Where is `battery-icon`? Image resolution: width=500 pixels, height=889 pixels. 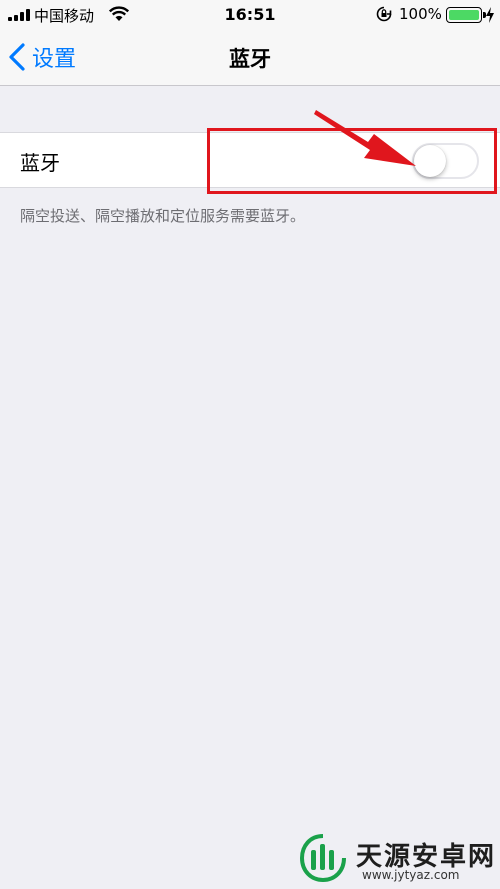
battery-icon is located at coordinates (466, 15).